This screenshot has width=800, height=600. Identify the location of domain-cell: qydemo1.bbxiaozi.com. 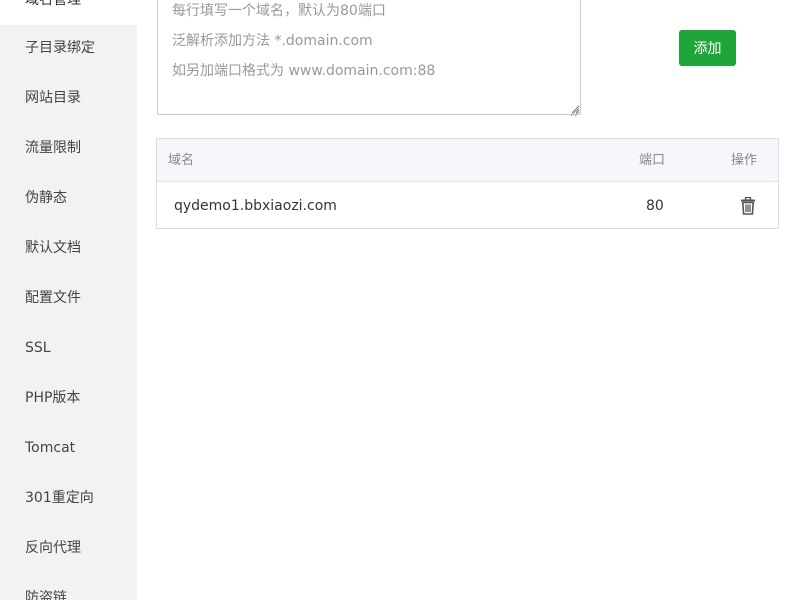
(255, 206).